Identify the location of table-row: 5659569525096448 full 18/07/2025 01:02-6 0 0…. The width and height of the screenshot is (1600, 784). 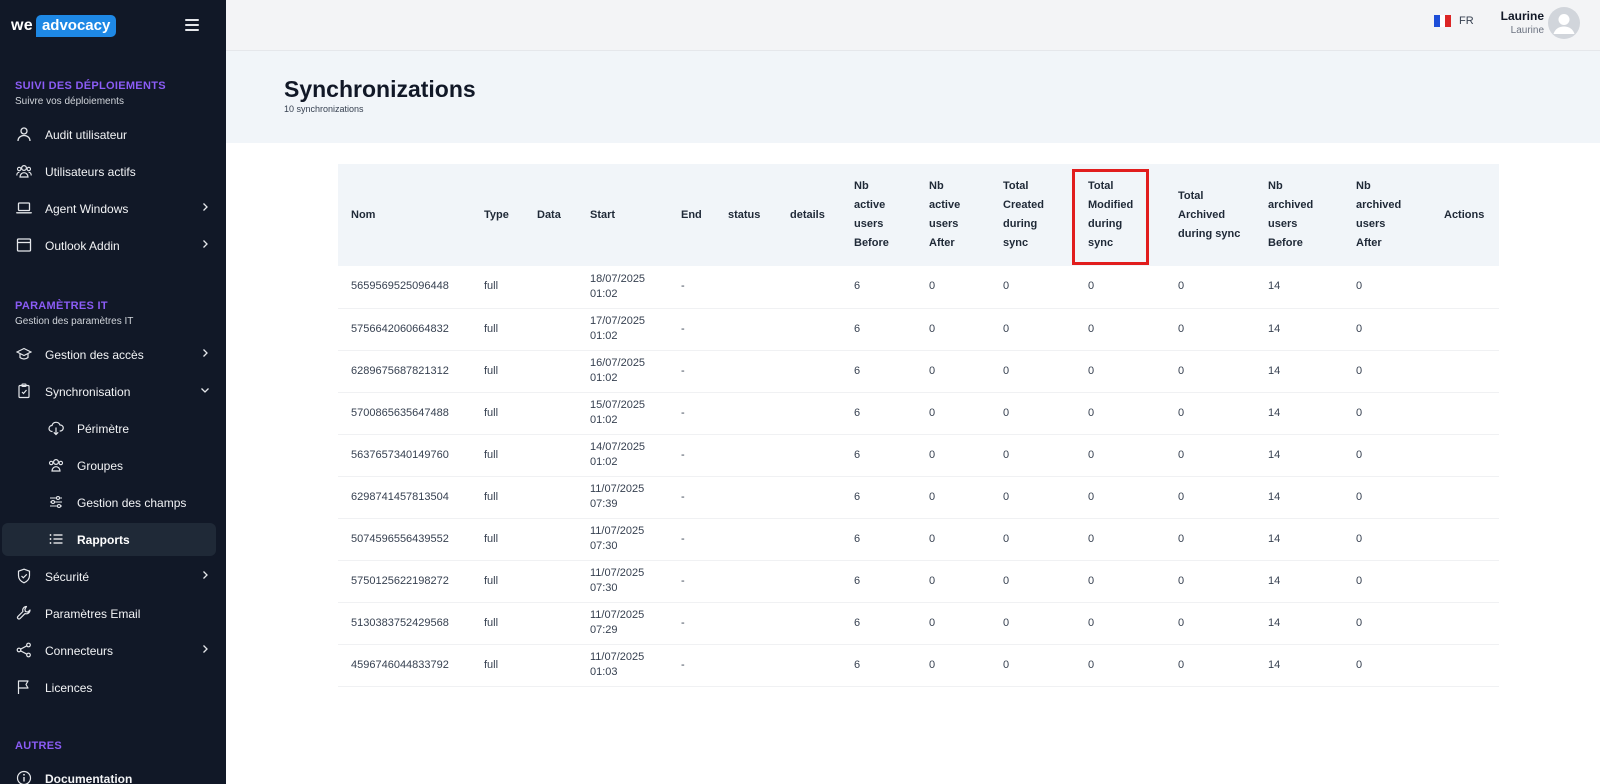
(918, 287).